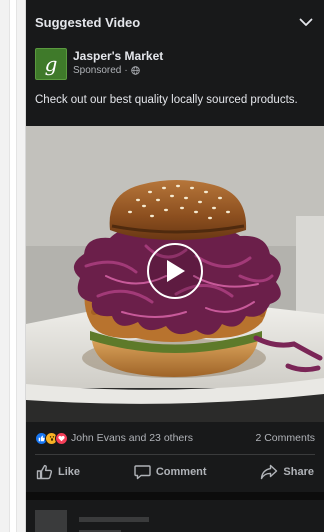 This screenshot has width=324, height=532. I want to click on feed-separator, so click(175, 496).